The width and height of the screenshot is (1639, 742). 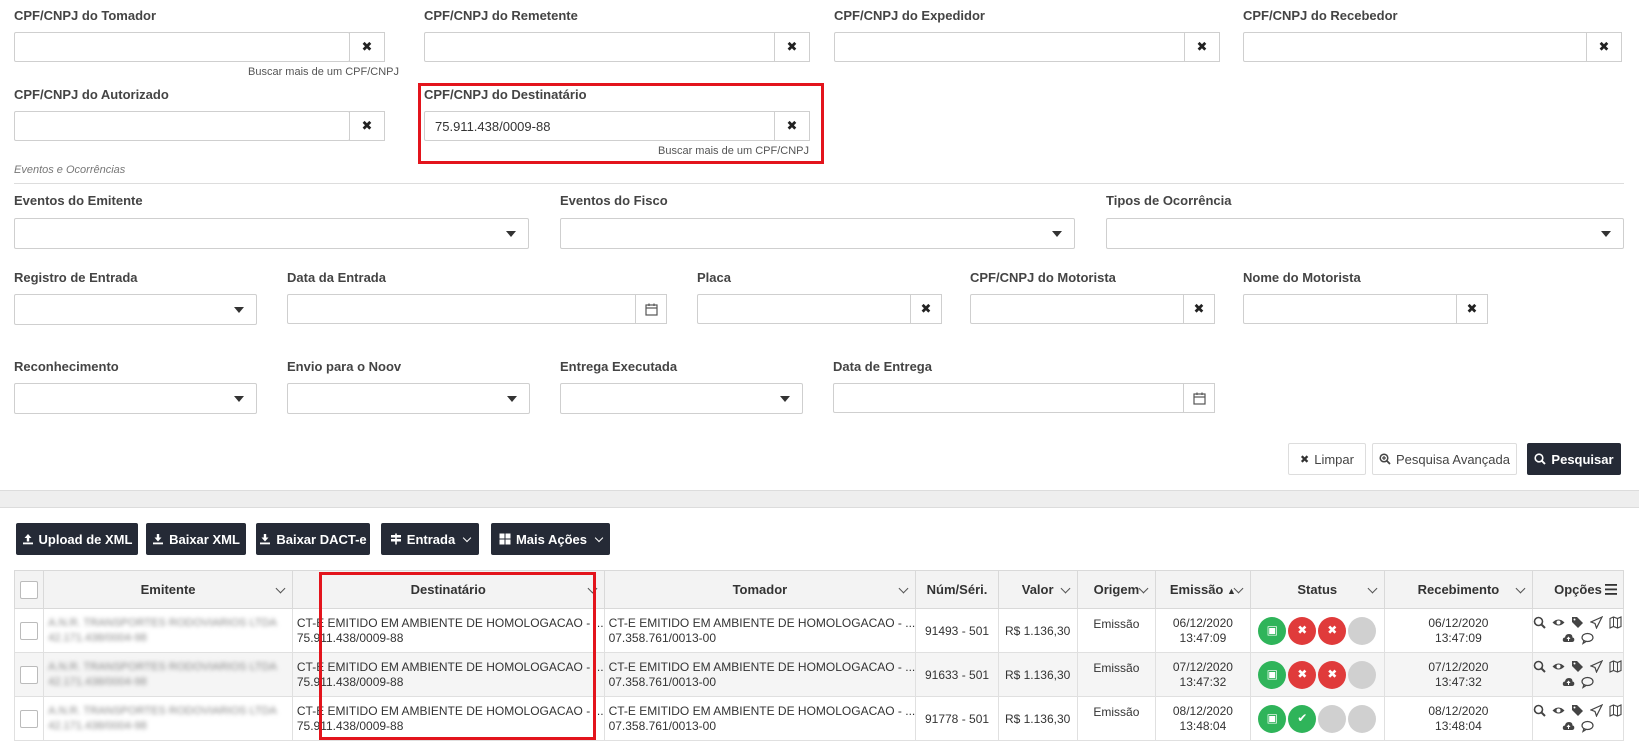 I want to click on eventos-emitente-select, so click(x=271, y=233).